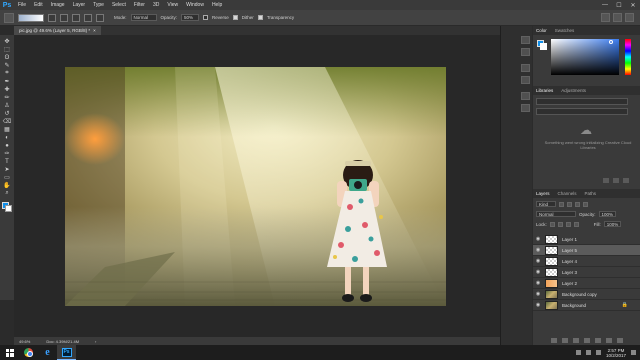 The image size is (640, 360). Describe the element at coordinates (7, 73) in the screenshot. I see `crop-tool-icon: ⌗` at that location.